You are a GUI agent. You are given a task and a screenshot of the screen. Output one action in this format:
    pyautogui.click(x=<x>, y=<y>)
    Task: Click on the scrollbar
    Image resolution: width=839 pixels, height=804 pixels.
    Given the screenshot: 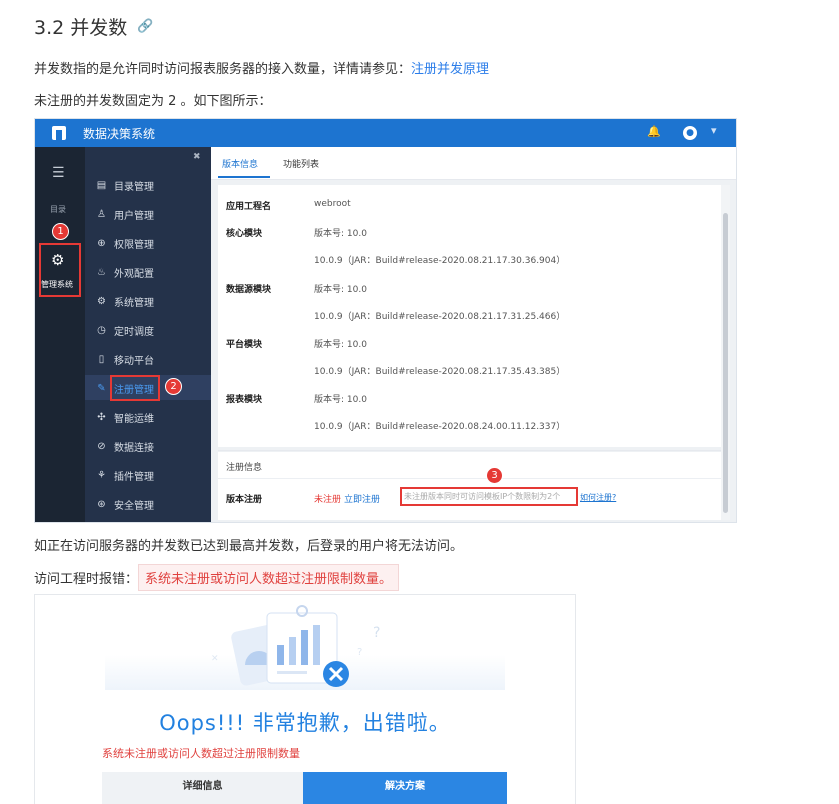 What is the action you would take?
    pyautogui.click(x=725, y=352)
    